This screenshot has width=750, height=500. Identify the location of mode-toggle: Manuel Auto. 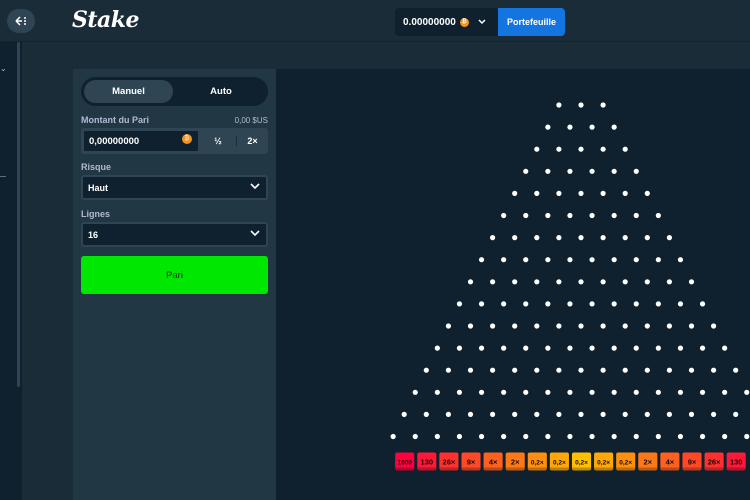
(174, 91).